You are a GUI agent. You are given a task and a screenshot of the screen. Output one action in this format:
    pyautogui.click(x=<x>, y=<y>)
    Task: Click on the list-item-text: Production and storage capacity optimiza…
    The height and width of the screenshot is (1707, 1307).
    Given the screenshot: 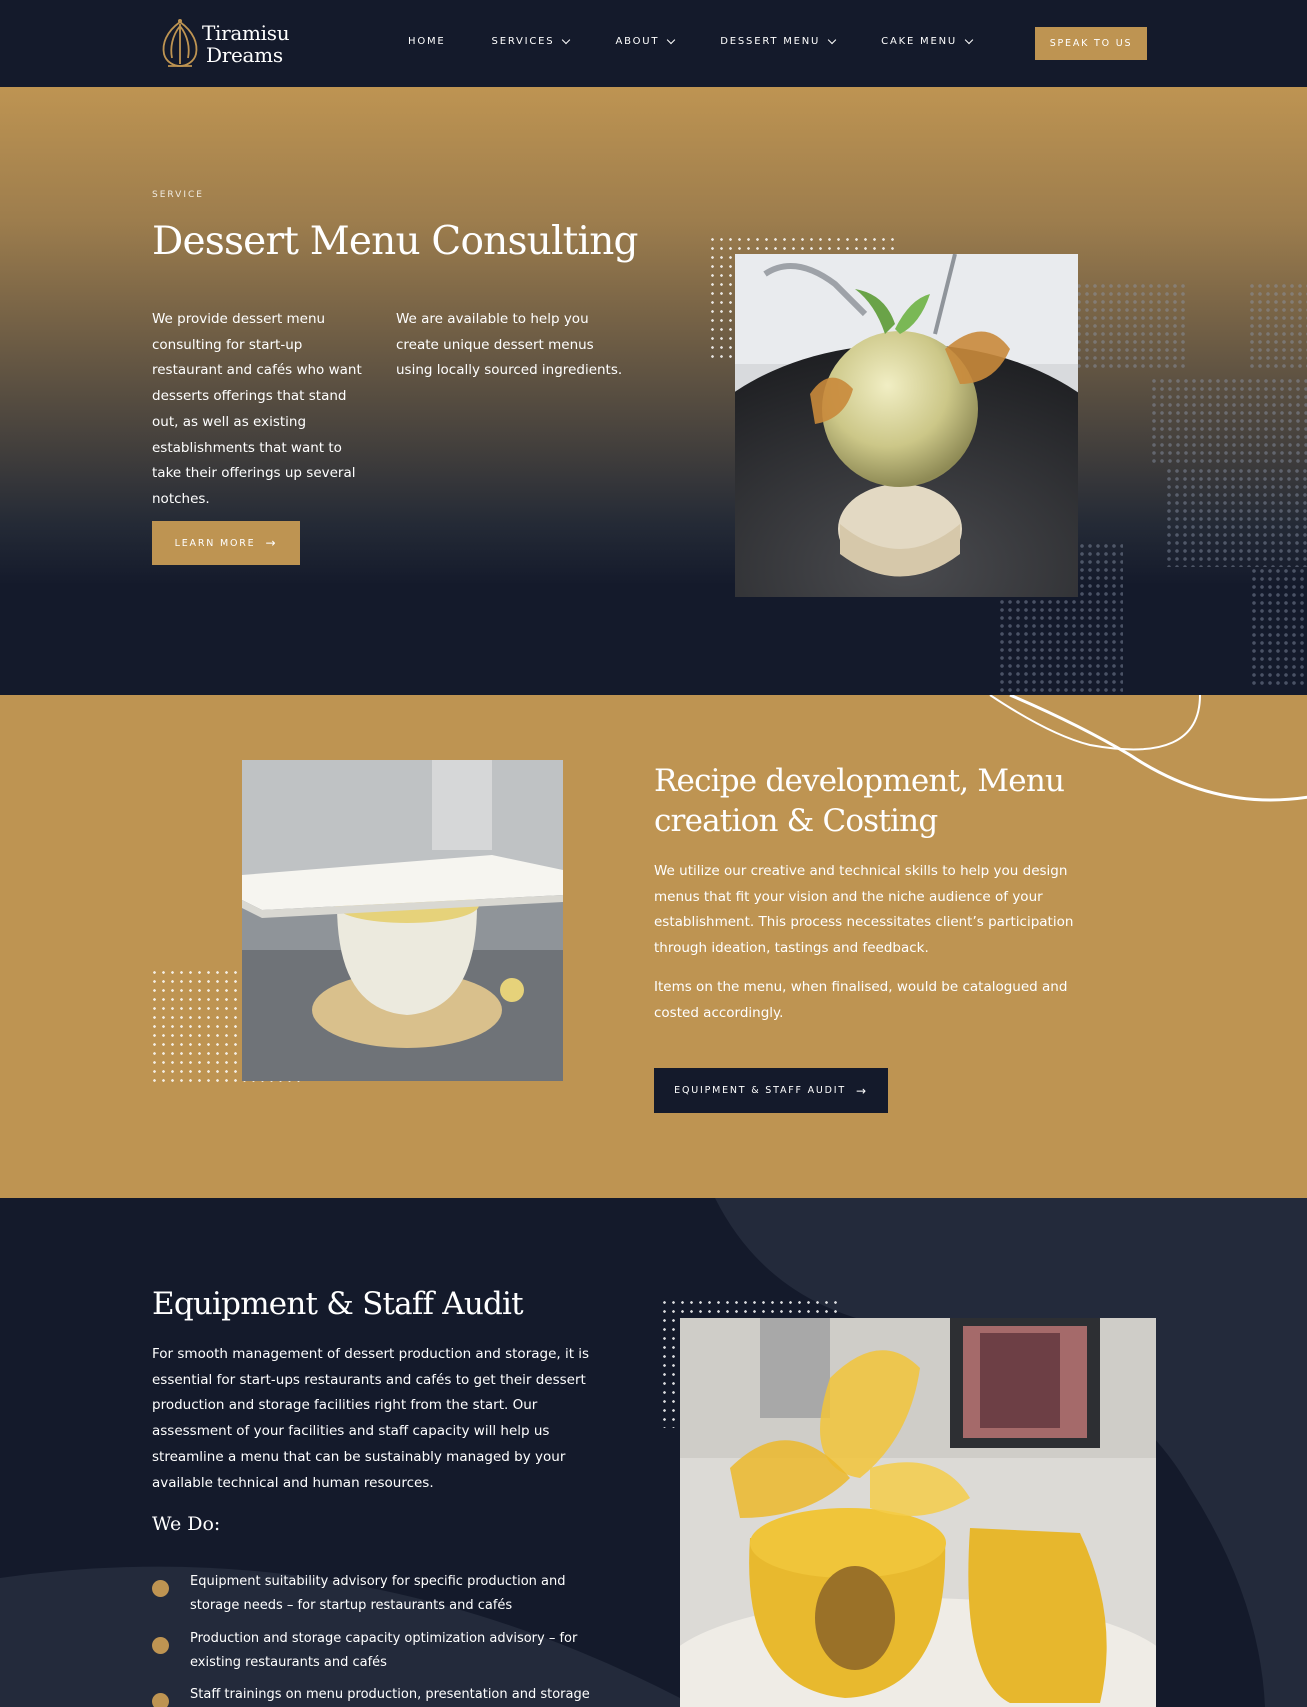 What is the action you would take?
    pyautogui.click(x=384, y=1650)
    